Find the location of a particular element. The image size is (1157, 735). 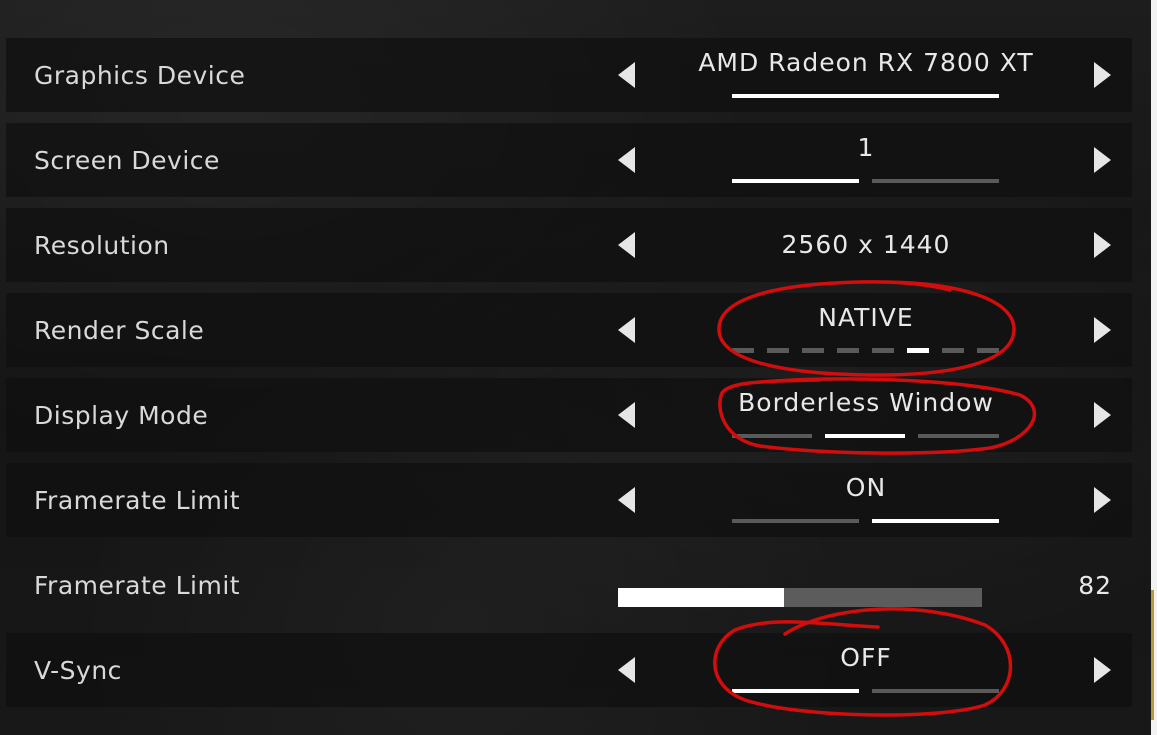

setting-value: Borderless Window is located at coordinates (866, 402).